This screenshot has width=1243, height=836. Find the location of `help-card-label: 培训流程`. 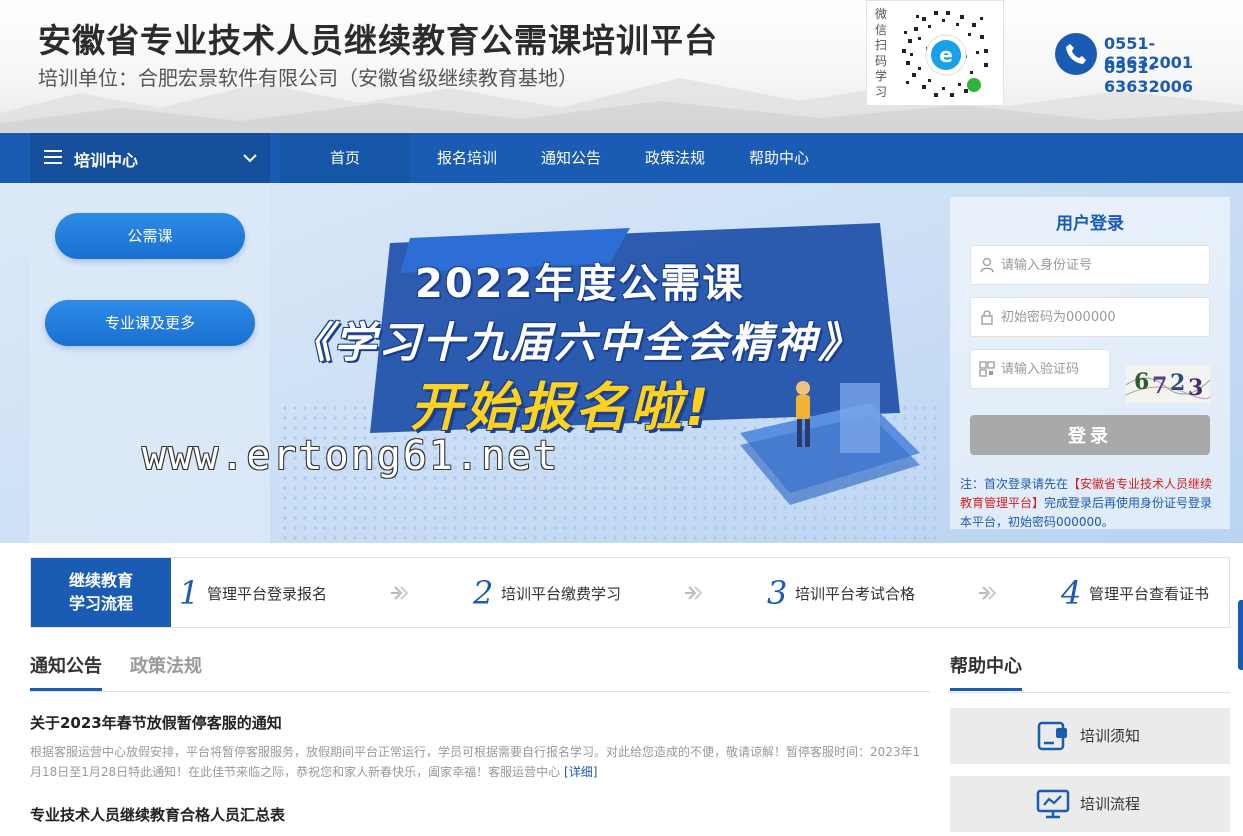

help-card-label: 培训流程 is located at coordinates (1110, 804).